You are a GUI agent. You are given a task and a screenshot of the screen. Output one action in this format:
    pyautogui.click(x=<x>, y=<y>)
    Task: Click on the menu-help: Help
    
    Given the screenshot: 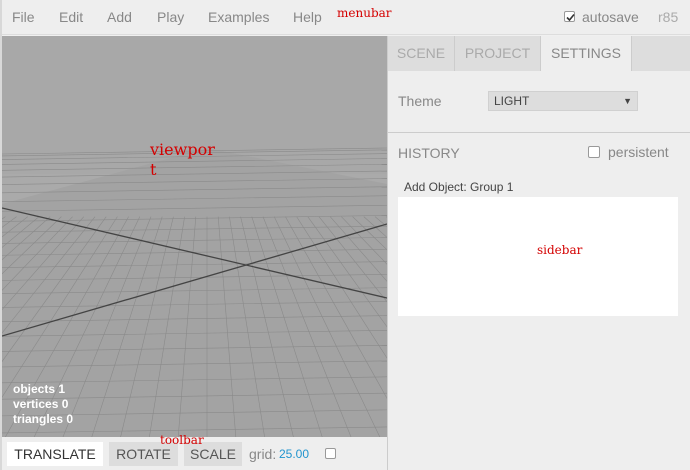 What is the action you would take?
    pyautogui.click(x=307, y=17)
    